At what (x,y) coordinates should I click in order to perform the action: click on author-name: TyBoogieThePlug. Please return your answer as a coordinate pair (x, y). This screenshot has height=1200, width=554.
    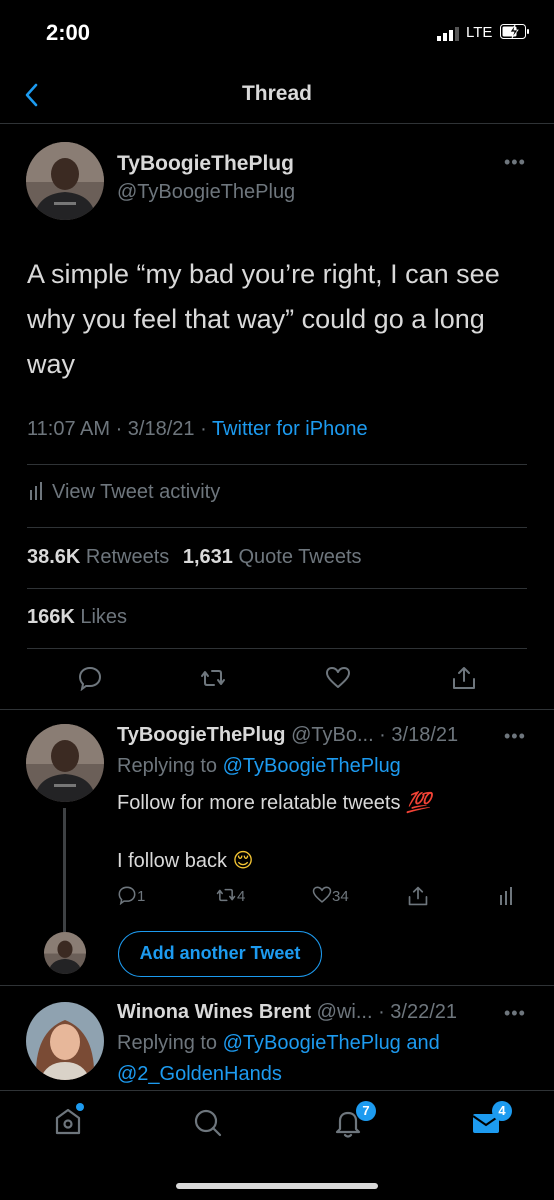
    Looking at the image, I should click on (205, 164).